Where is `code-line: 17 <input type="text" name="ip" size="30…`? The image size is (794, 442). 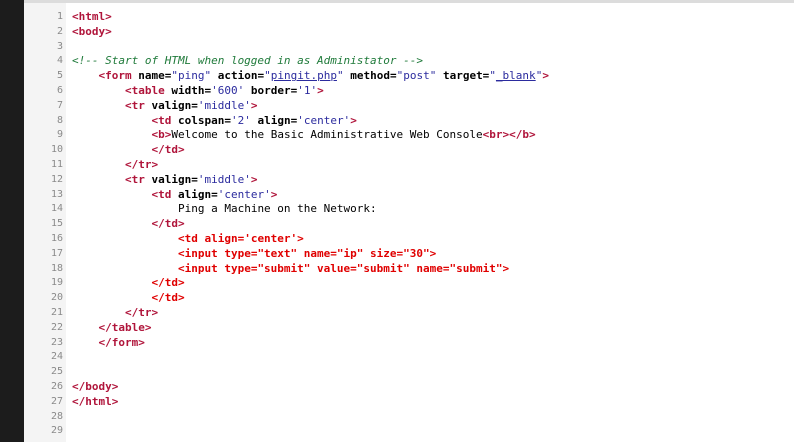
code-line: 17 <input type="text" name="ip" size="30… is located at coordinates (409, 254).